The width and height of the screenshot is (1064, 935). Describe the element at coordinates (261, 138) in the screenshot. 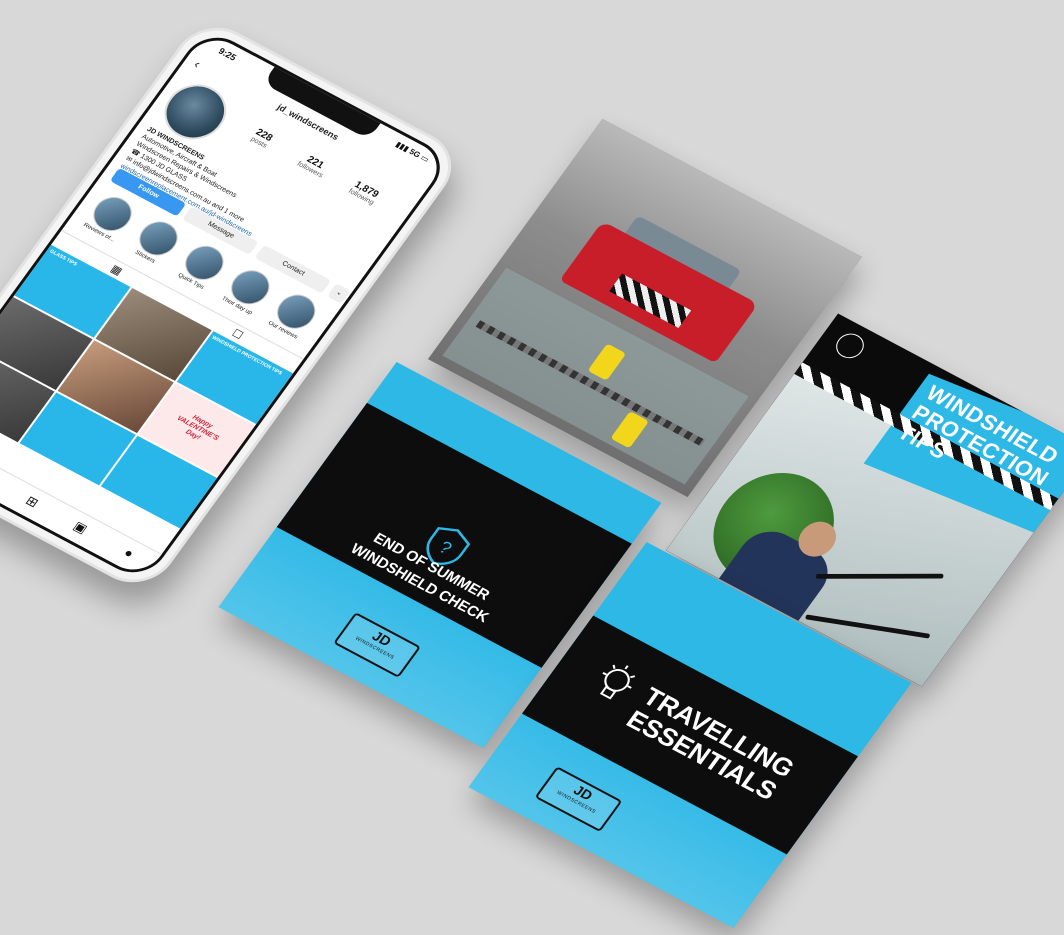

I see `stat-posts: 228 posts` at that location.